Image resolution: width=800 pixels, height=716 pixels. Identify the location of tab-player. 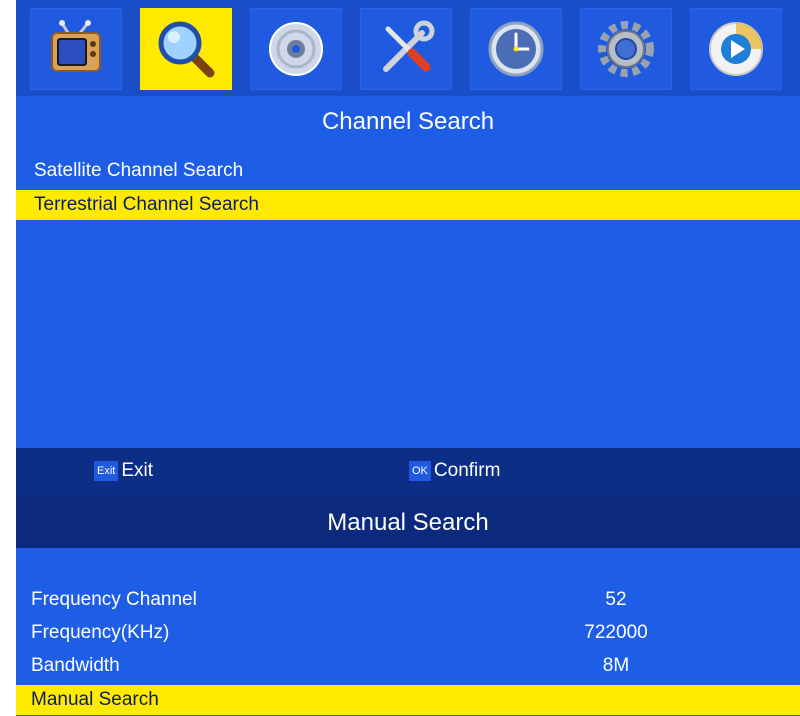
(736, 49).